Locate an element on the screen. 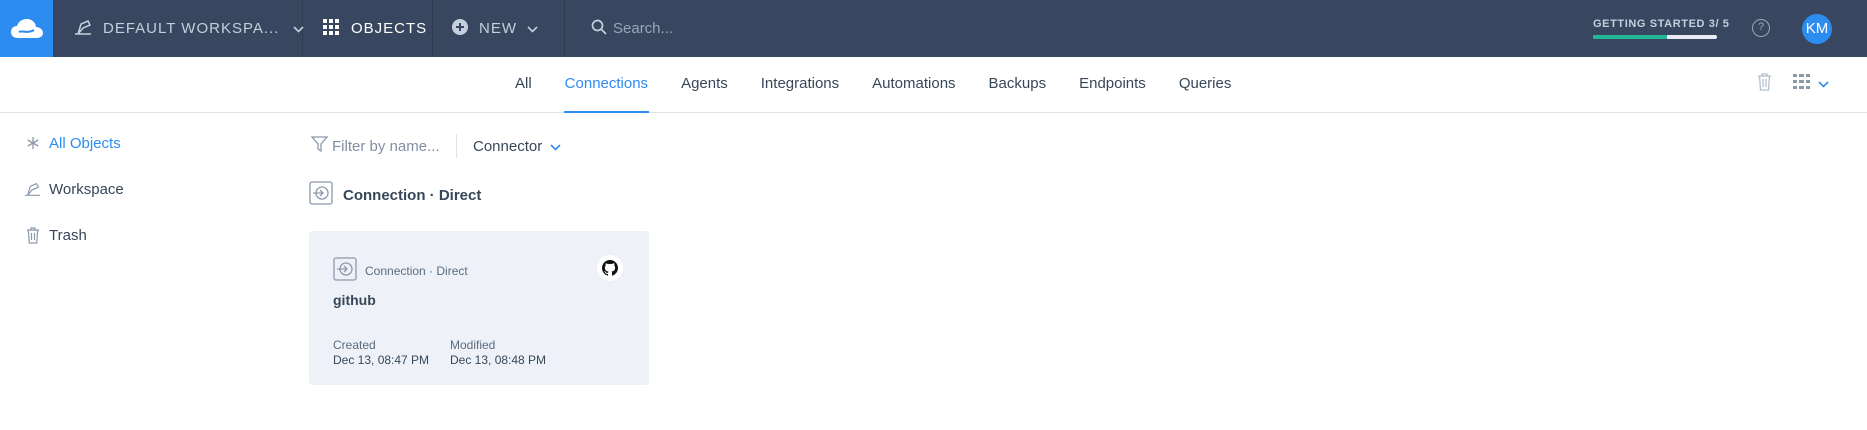 This screenshot has height=430, width=1867. card-header: Connection · Direct is located at coordinates (400, 271).